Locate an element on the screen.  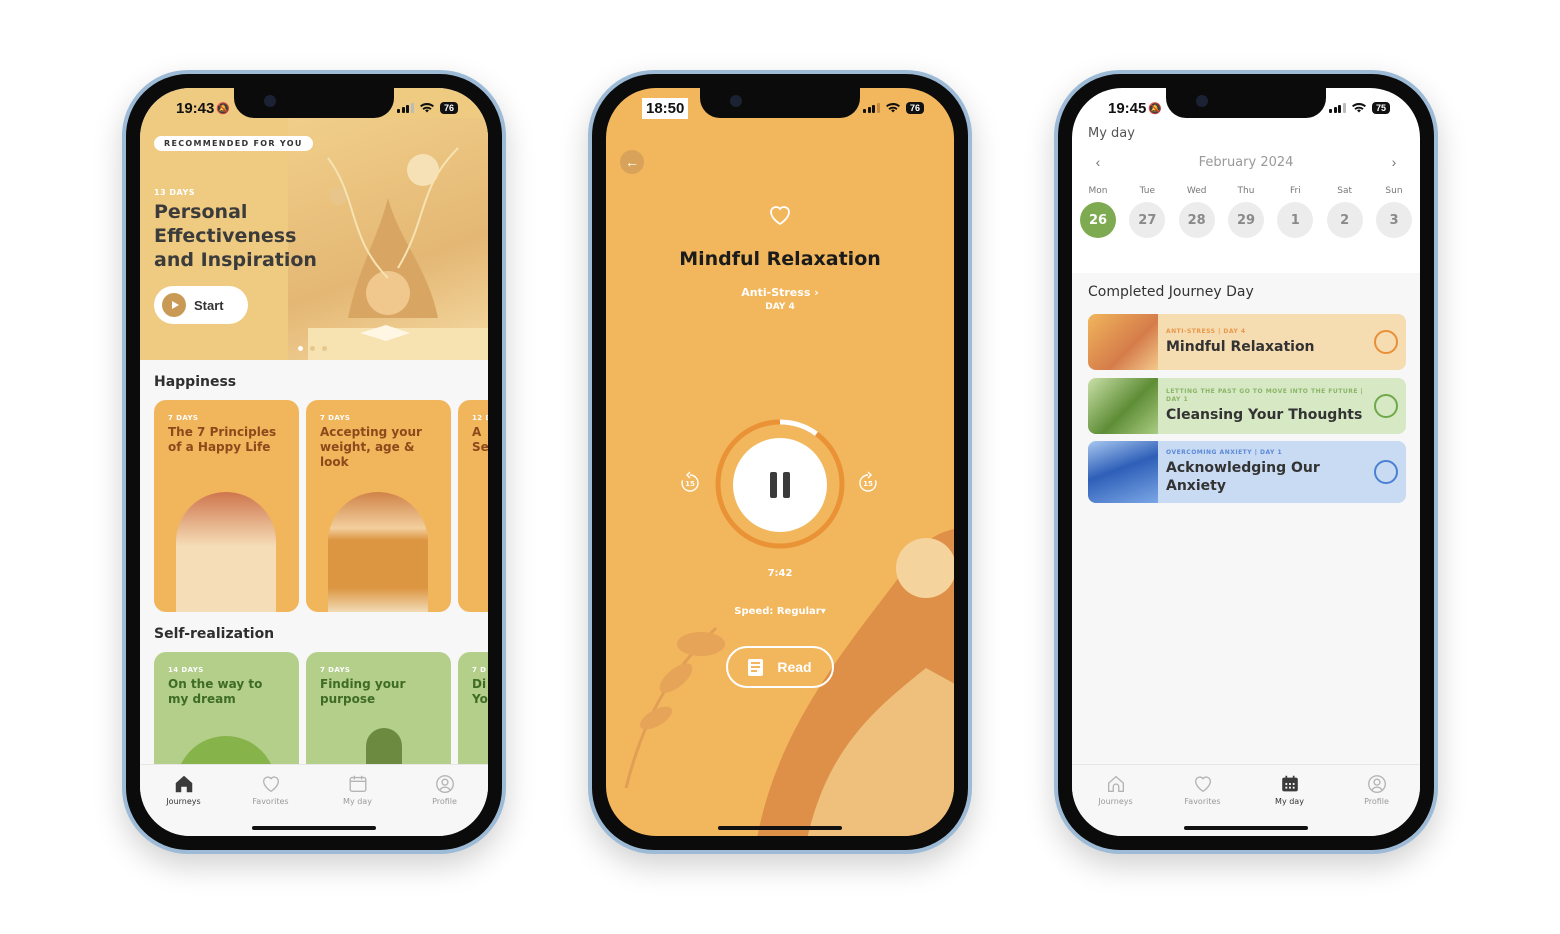
read-button: Read is located at coordinates (780, 667).